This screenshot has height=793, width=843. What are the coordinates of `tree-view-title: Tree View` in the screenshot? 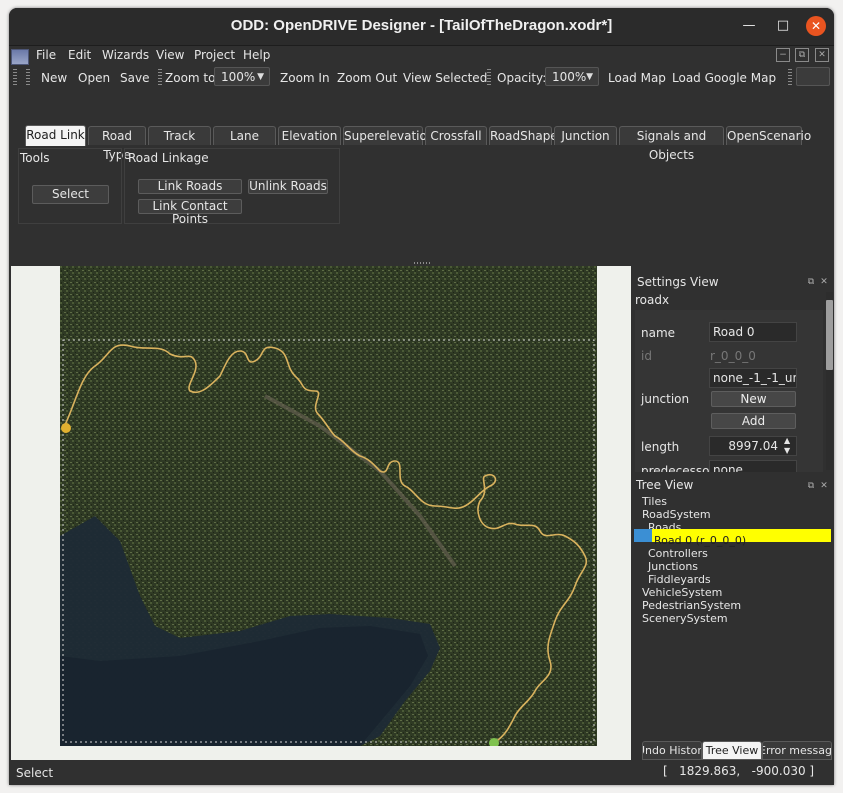 It's located at (665, 485).